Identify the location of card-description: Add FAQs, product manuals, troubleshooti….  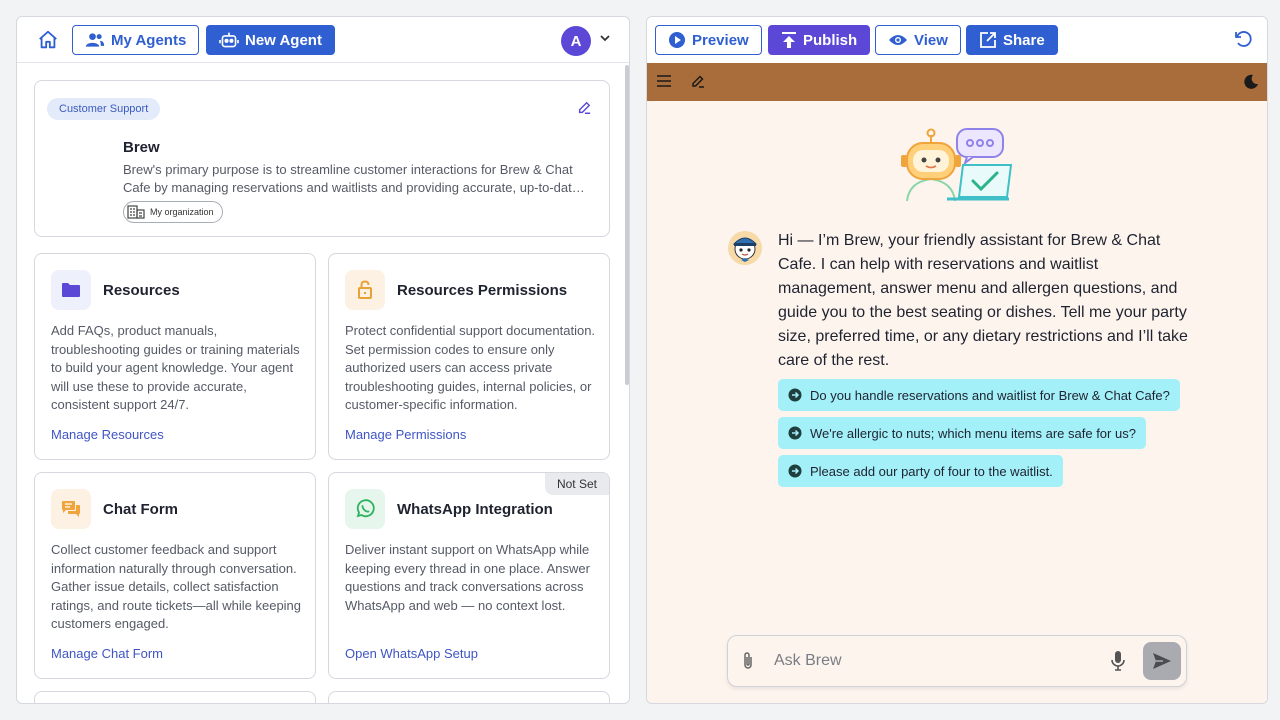
(175, 367).